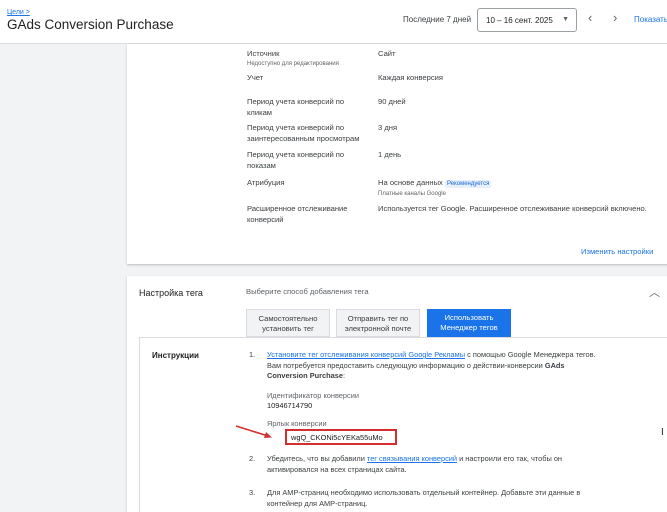 This screenshot has width=667, height=512. What do you see at coordinates (412, 458) in the screenshot?
I see `linker-tag-link: тег связывания конверсий` at bounding box center [412, 458].